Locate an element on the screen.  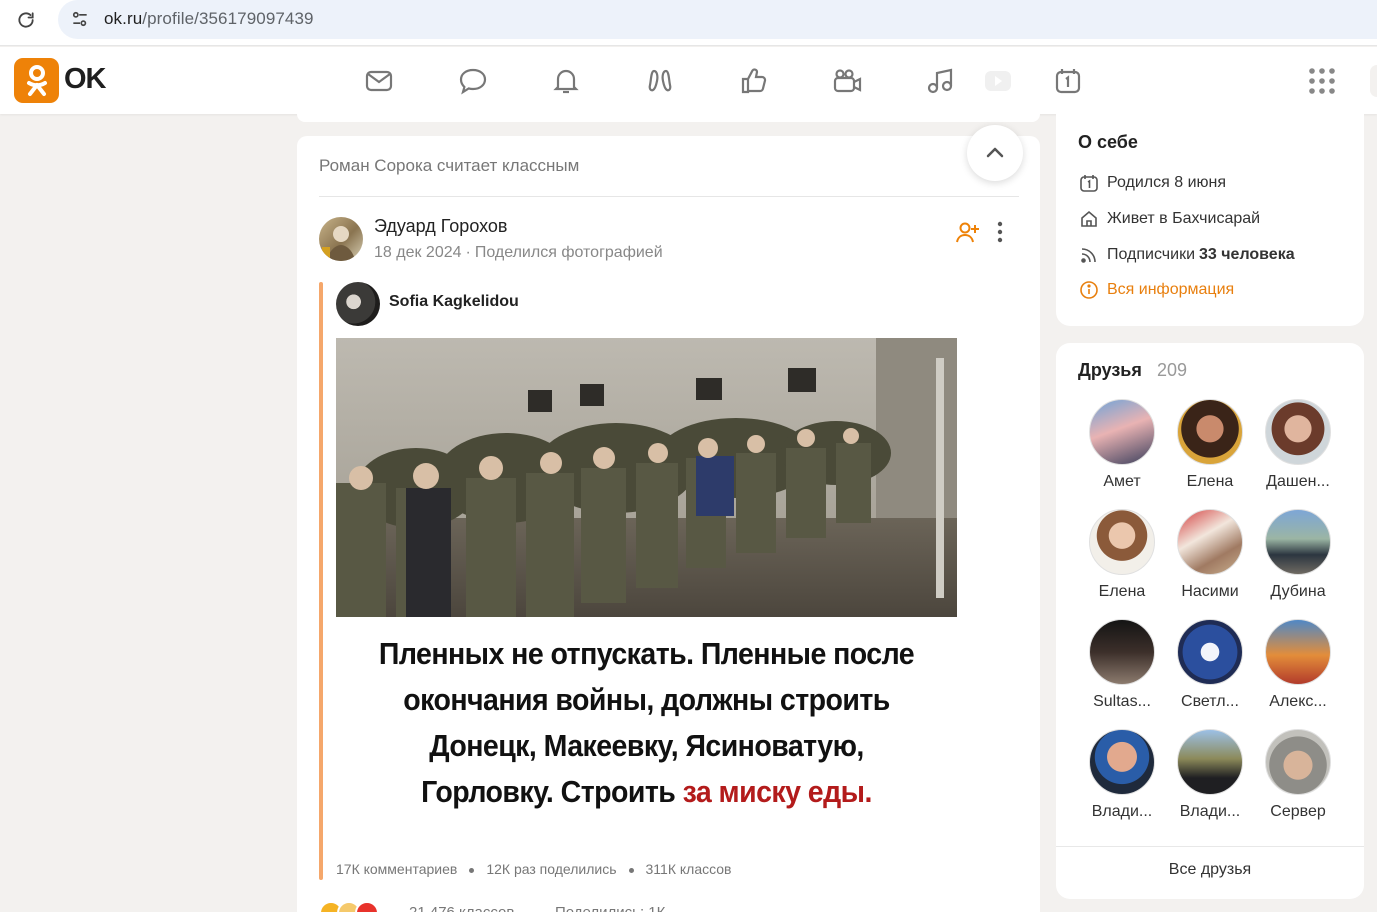
friend-name: Елена is located at coordinates (1122, 591).